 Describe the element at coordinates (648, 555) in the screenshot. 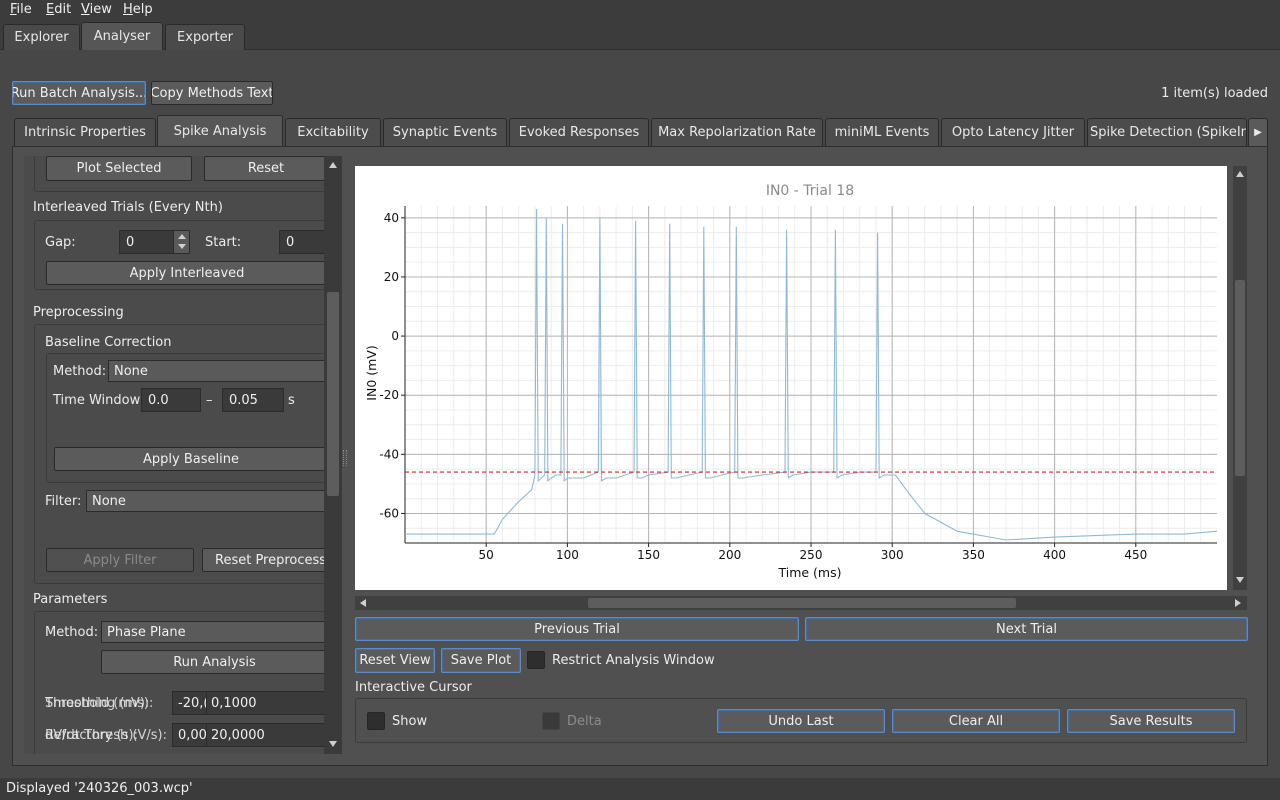

I see `x-tick-label: 150` at that location.